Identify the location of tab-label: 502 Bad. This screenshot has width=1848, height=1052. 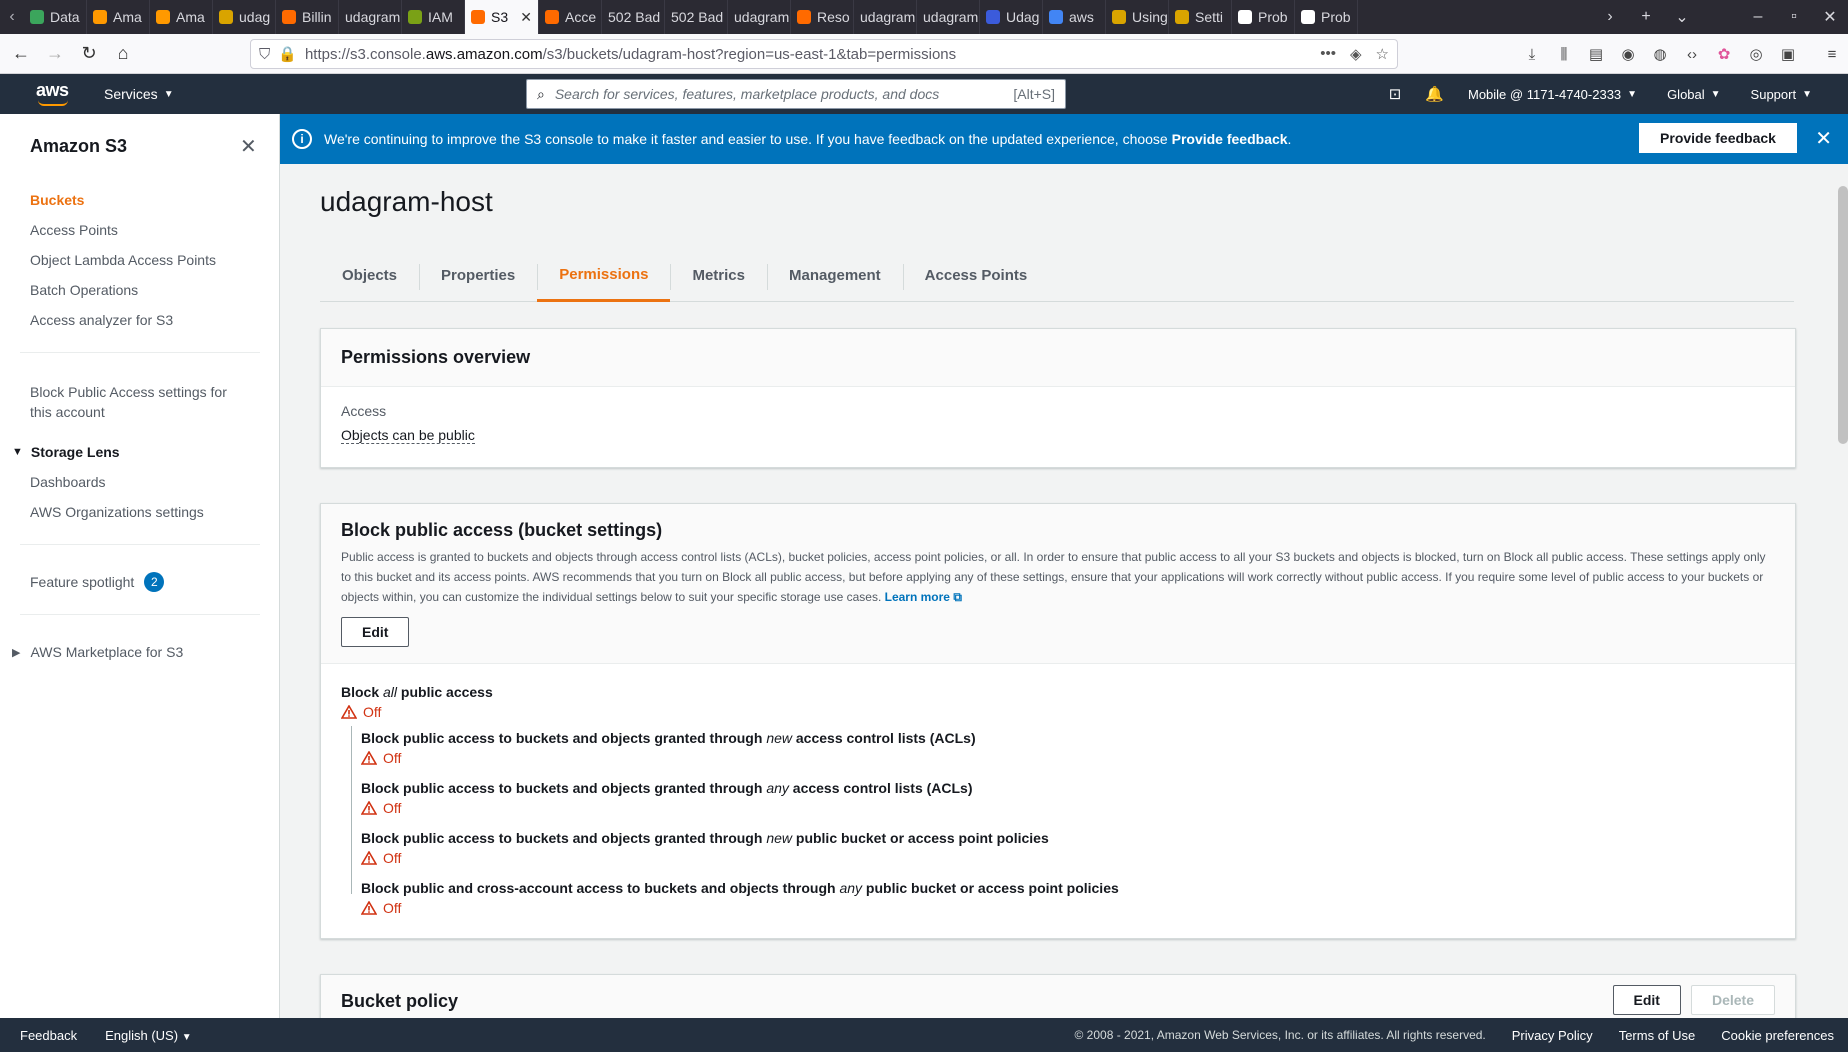
(697, 17).